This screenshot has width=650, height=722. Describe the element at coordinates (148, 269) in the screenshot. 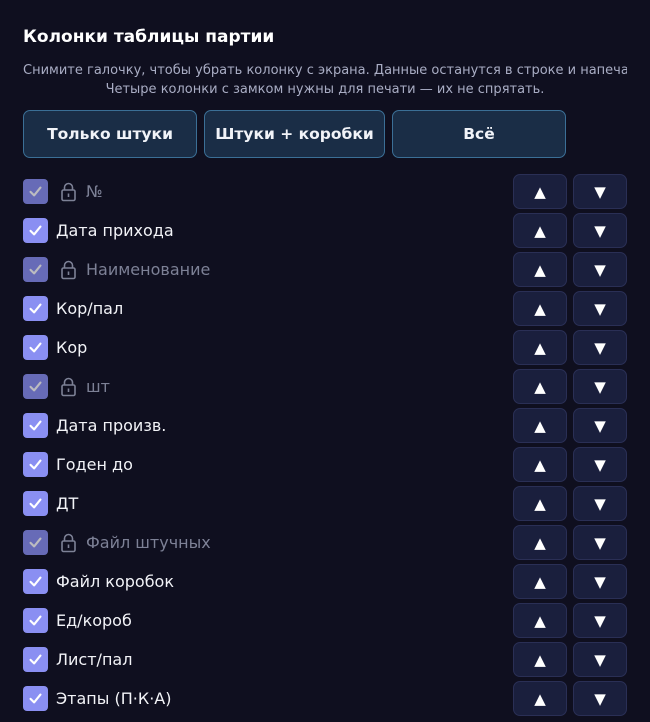

I see `column-label: Наименование` at that location.